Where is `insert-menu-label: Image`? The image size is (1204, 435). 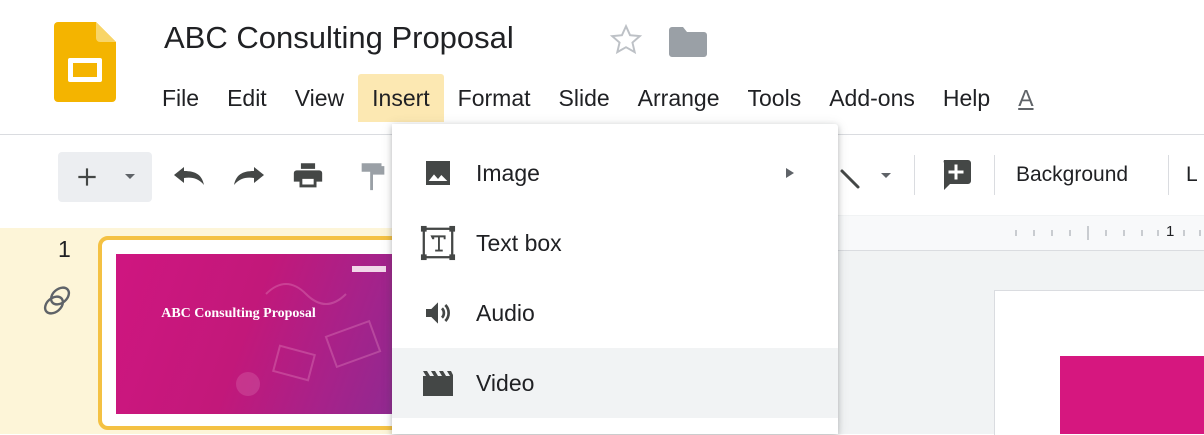 insert-menu-label: Image is located at coordinates (508, 172).